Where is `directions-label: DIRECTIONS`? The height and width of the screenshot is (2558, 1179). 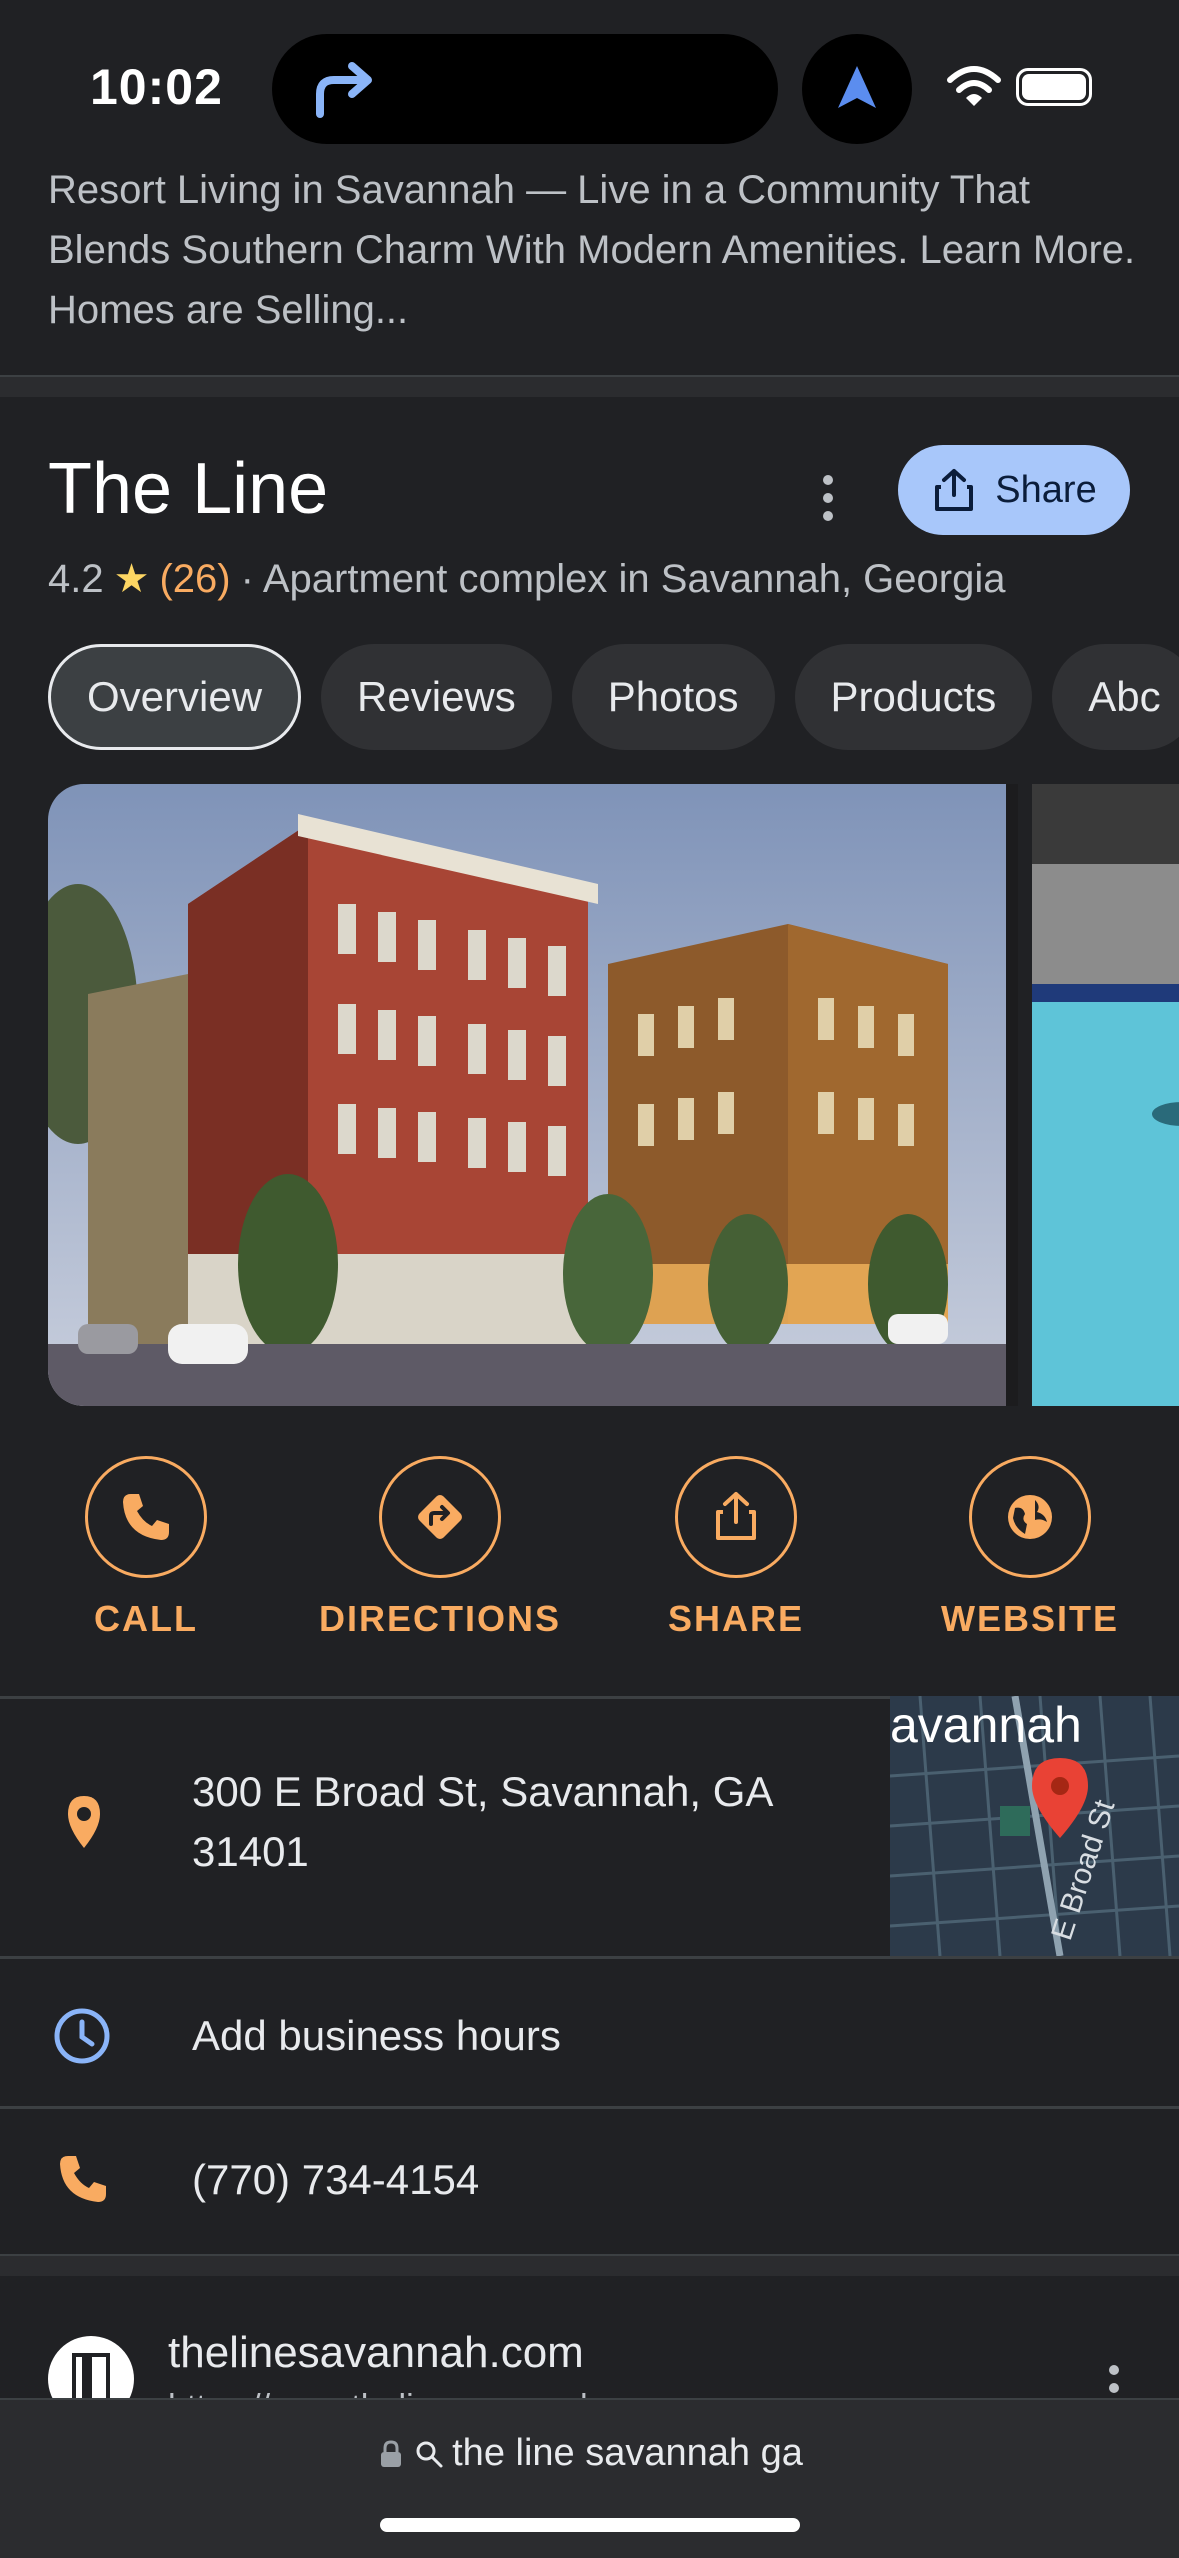 directions-label: DIRECTIONS is located at coordinates (439, 1618).